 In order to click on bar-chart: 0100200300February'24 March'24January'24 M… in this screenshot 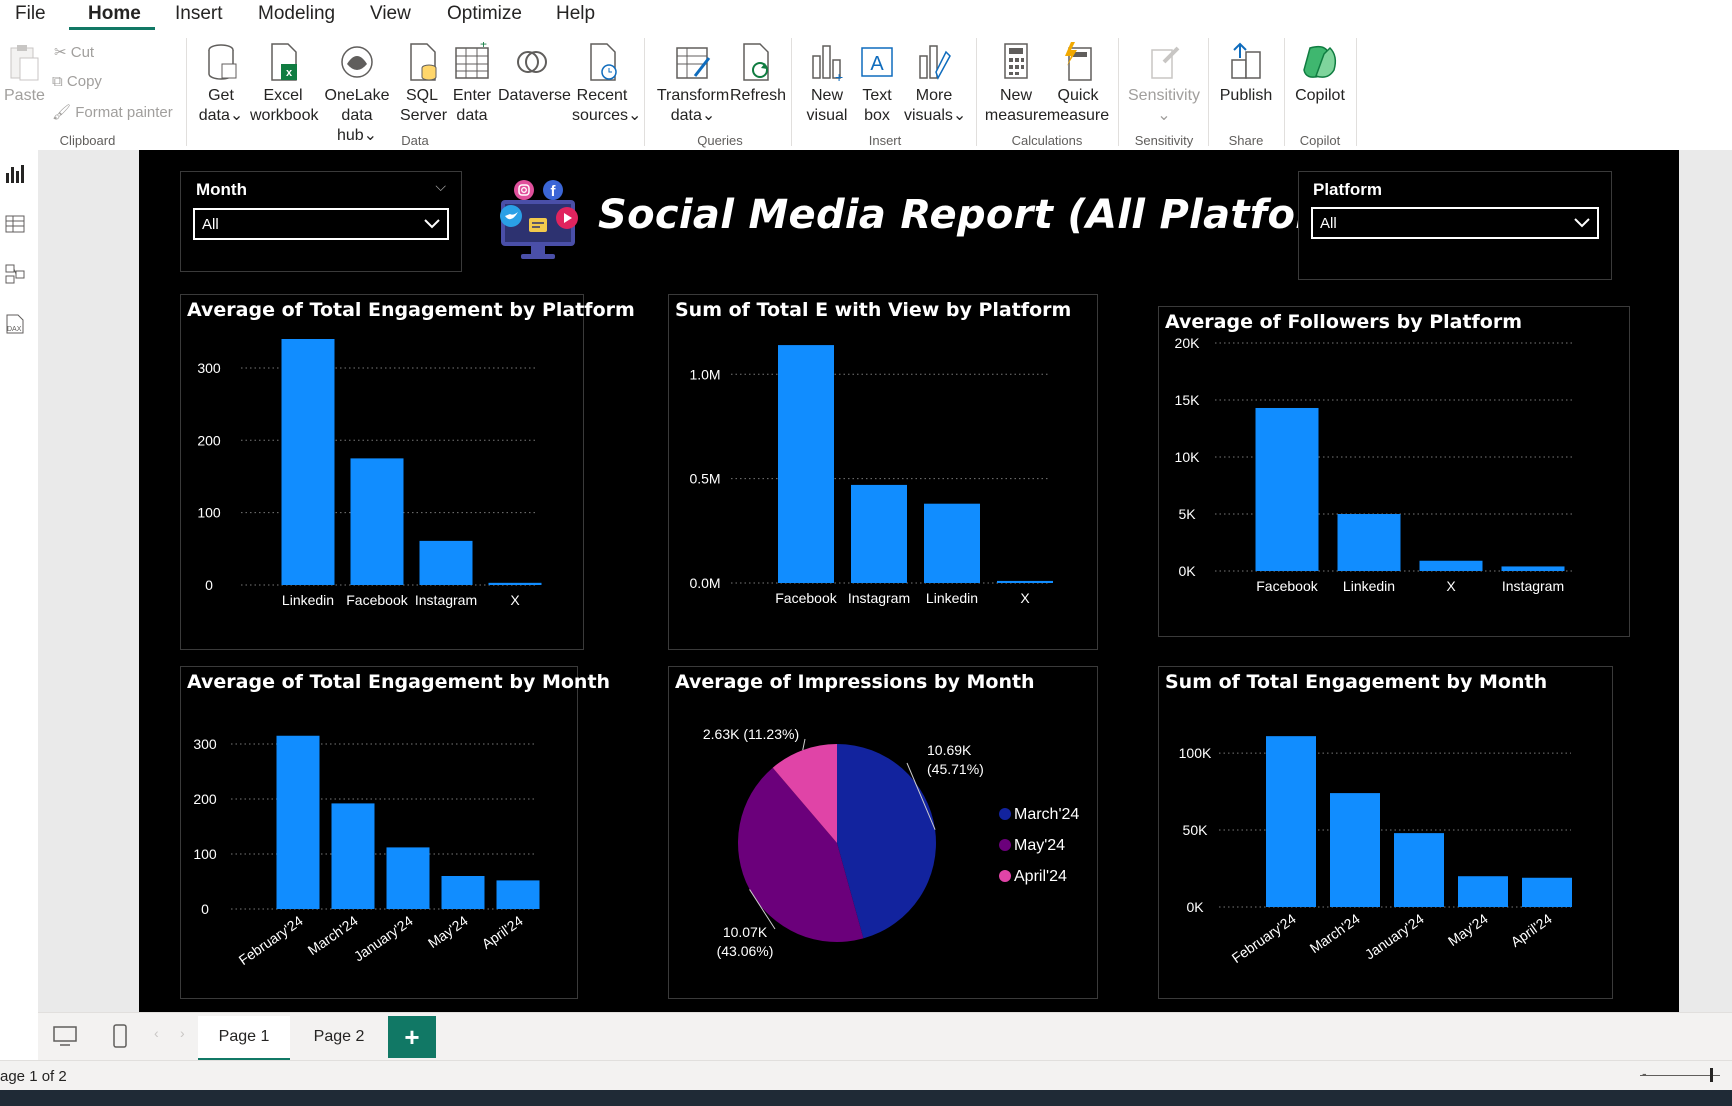, I will do `click(366, 851)`.